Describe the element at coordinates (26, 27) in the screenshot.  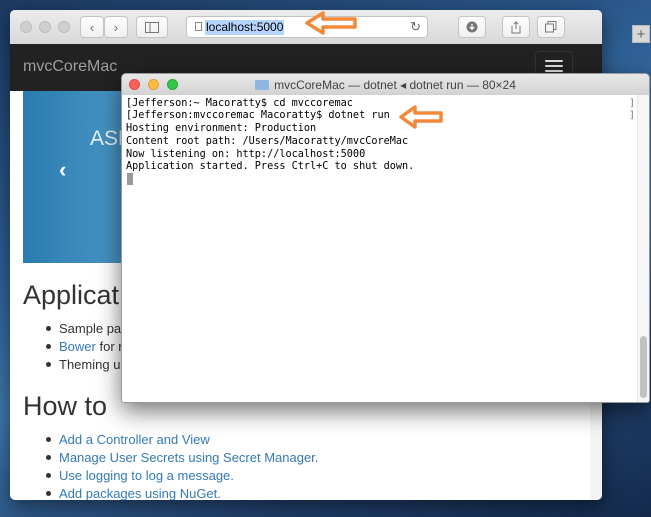
I see `close-button` at that location.